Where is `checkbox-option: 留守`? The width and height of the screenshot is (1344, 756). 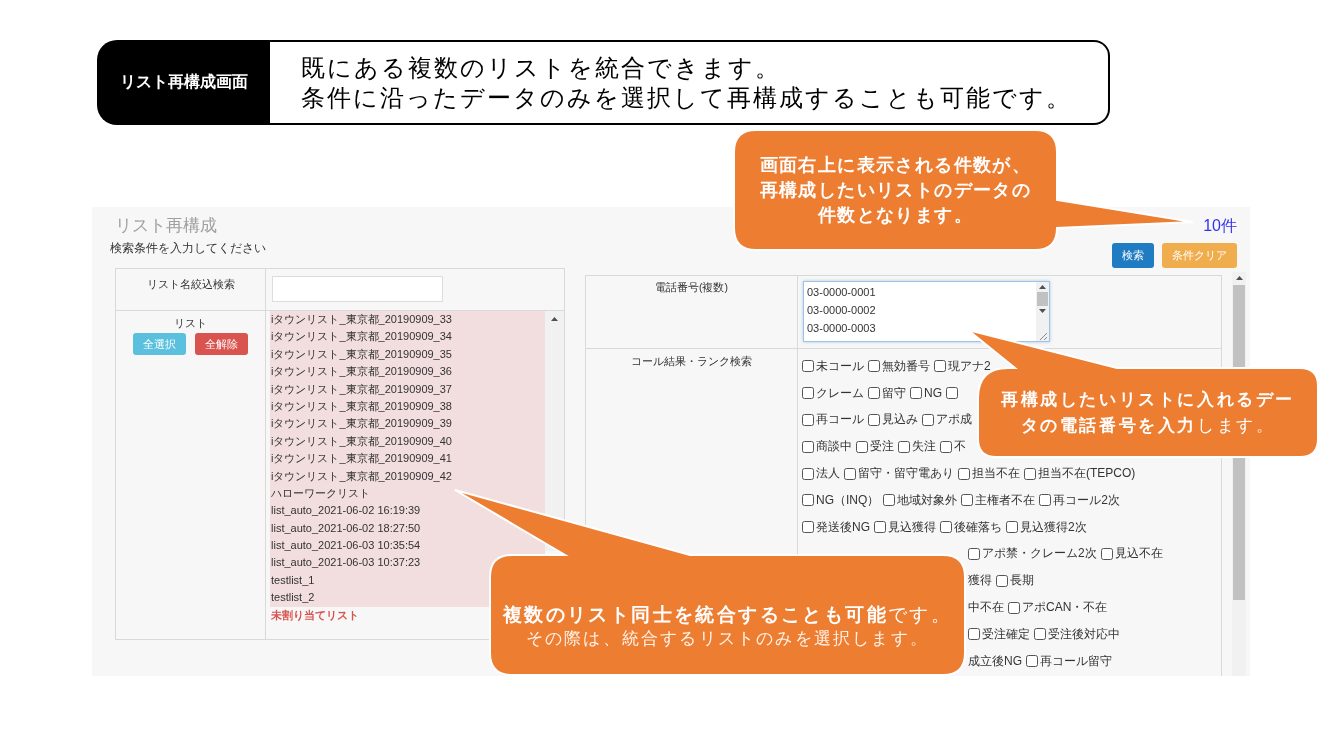
checkbox-option: 留守 is located at coordinates (887, 393).